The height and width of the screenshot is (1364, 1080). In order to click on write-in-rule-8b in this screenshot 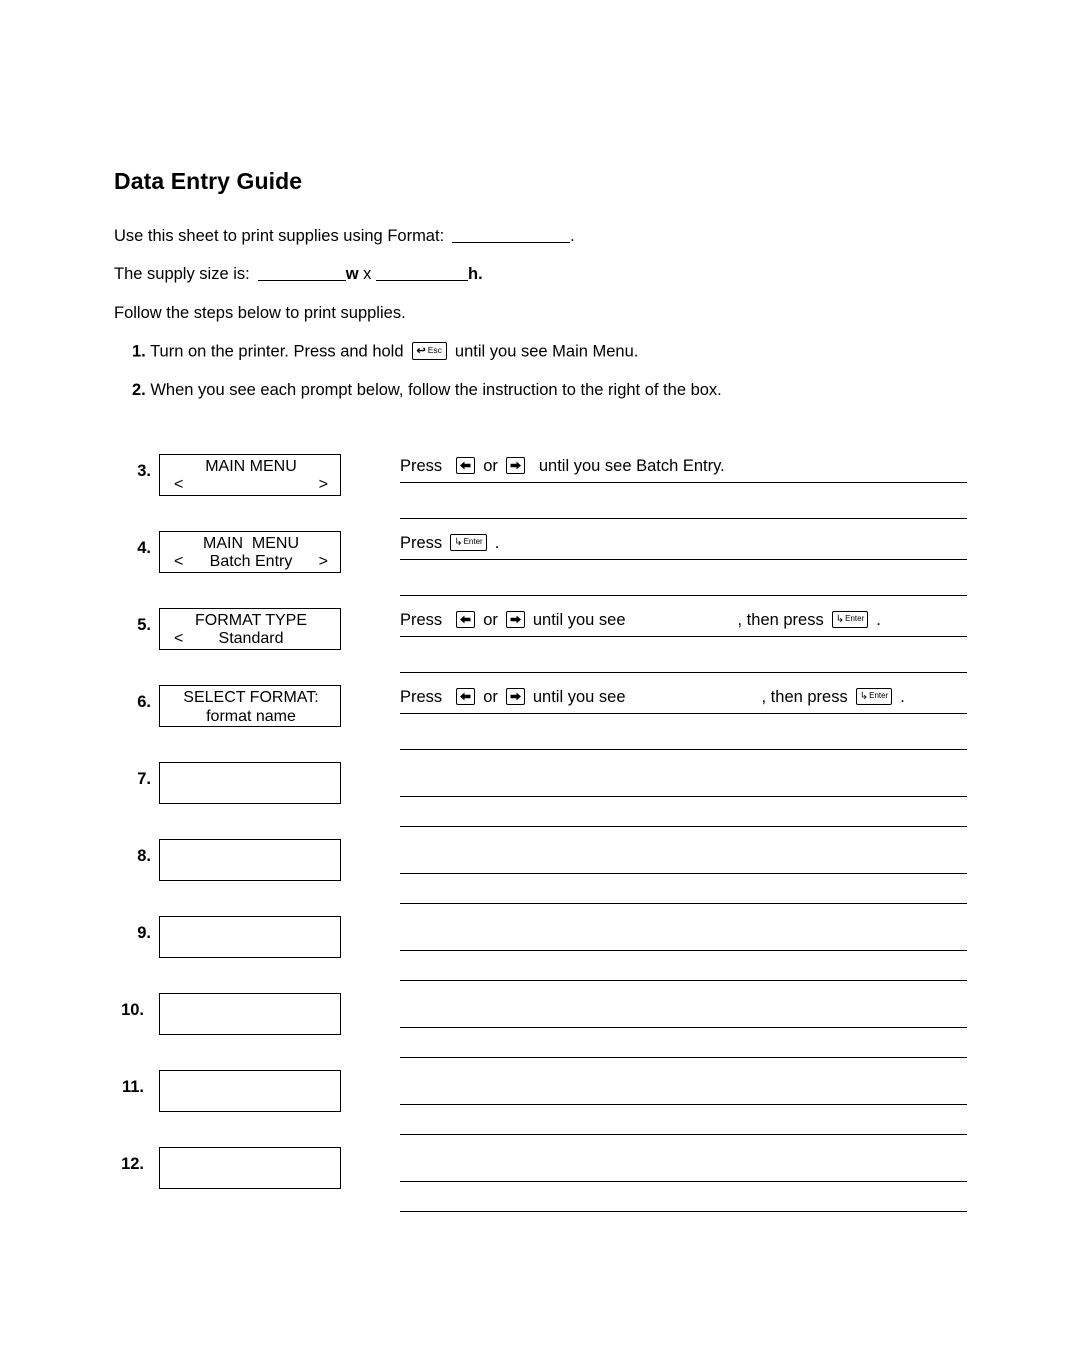, I will do `click(683, 903)`.